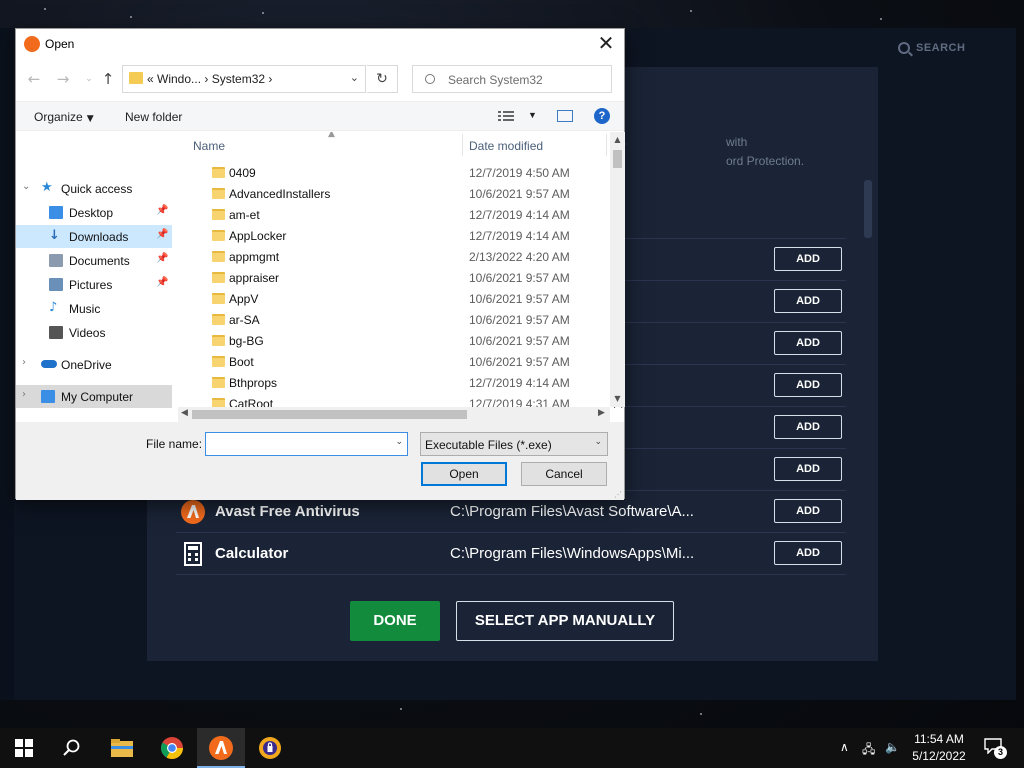  I want to click on horizontal-scrollbar: ◀ ▶, so click(394, 414).